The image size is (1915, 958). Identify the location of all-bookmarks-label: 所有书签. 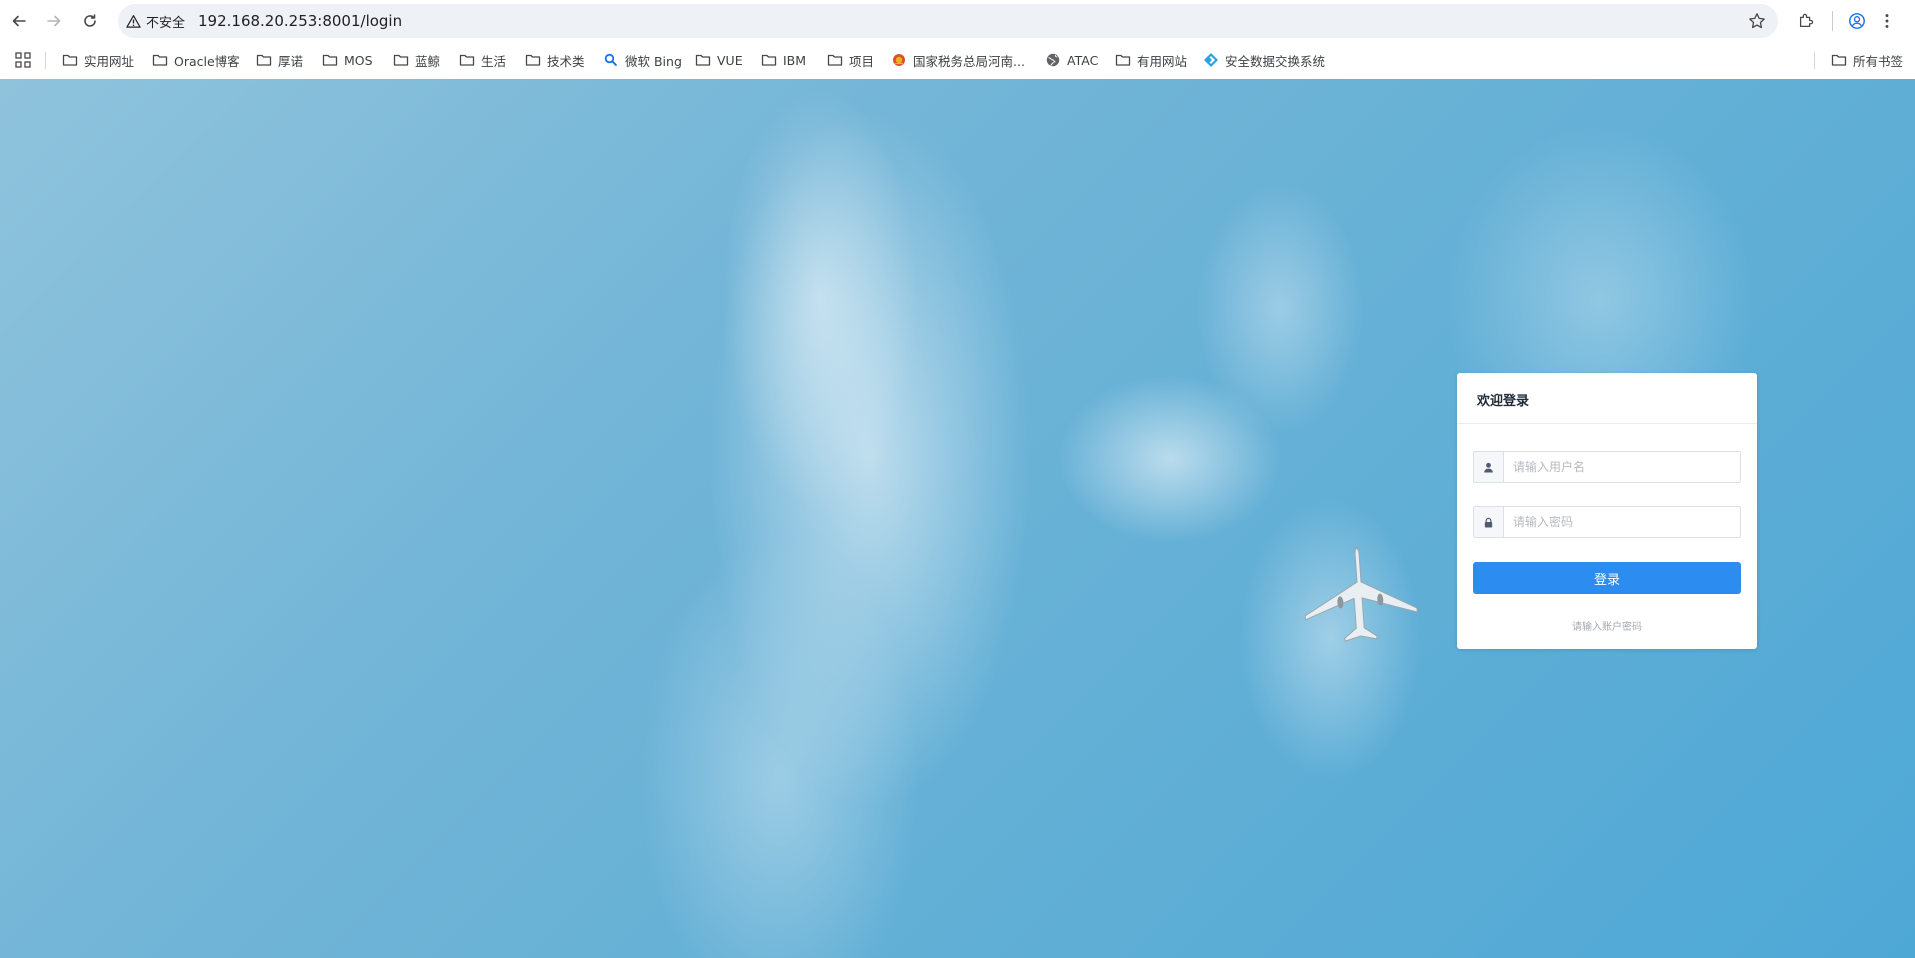
(1878, 61).